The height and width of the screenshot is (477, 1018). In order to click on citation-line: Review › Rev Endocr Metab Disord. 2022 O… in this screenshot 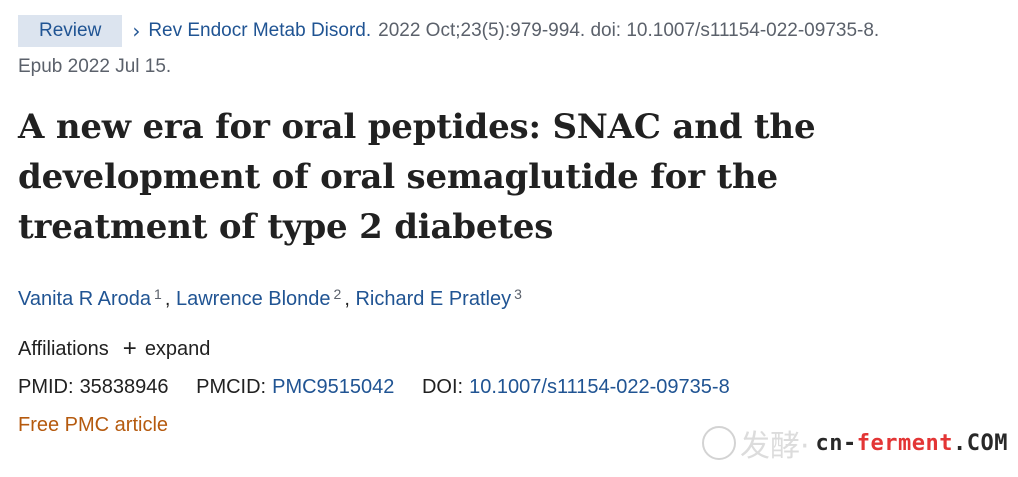, I will do `click(513, 31)`.